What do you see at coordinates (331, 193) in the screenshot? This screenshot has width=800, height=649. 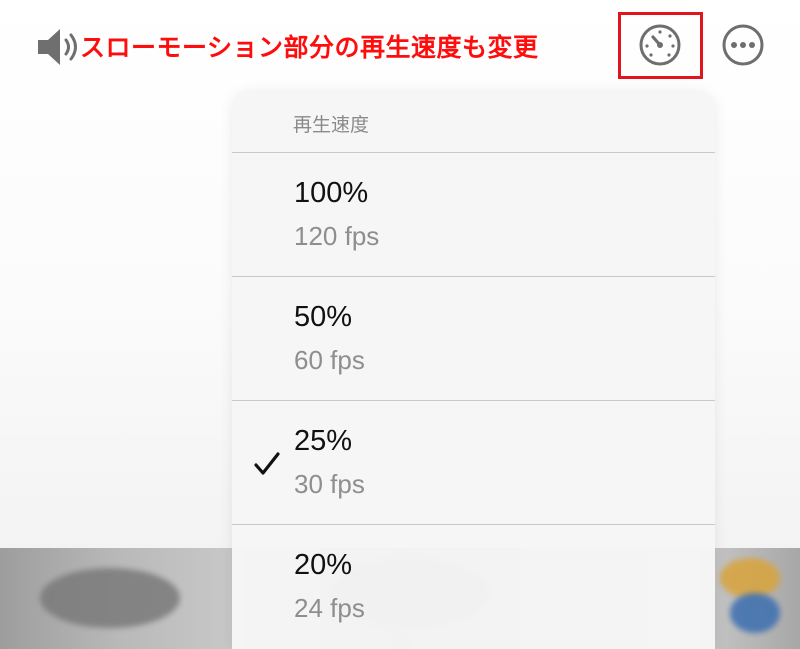 I see `speed-option-label: 100%` at bounding box center [331, 193].